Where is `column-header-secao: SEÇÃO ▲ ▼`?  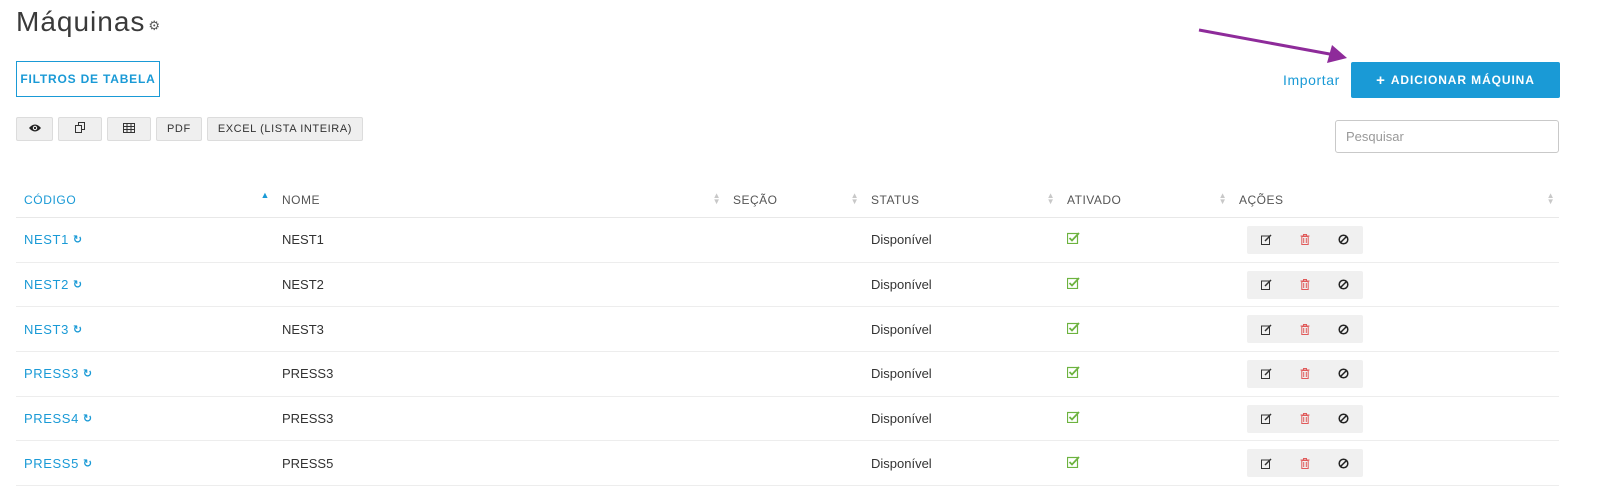 column-header-secao: SEÇÃO ▲ ▼ is located at coordinates (794, 199).